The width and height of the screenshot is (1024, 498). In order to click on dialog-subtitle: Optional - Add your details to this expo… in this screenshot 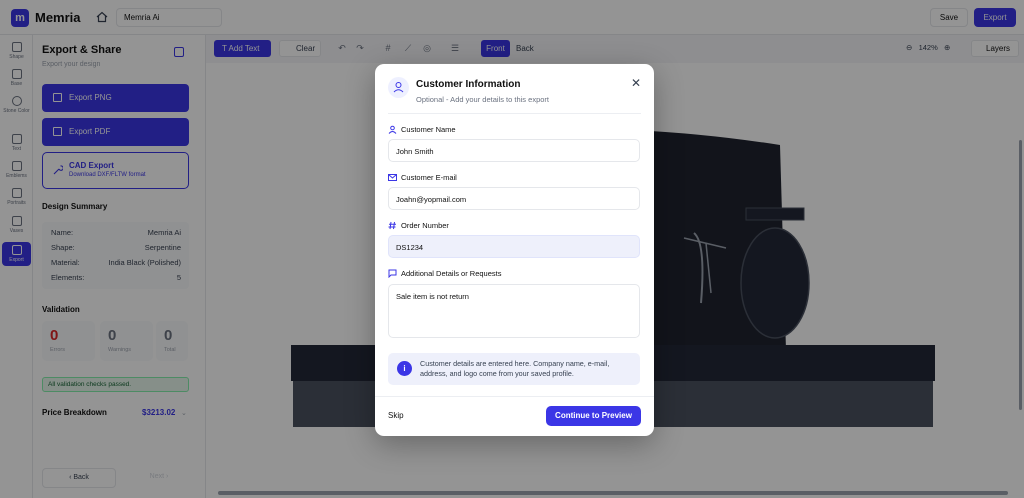, I will do `click(482, 99)`.